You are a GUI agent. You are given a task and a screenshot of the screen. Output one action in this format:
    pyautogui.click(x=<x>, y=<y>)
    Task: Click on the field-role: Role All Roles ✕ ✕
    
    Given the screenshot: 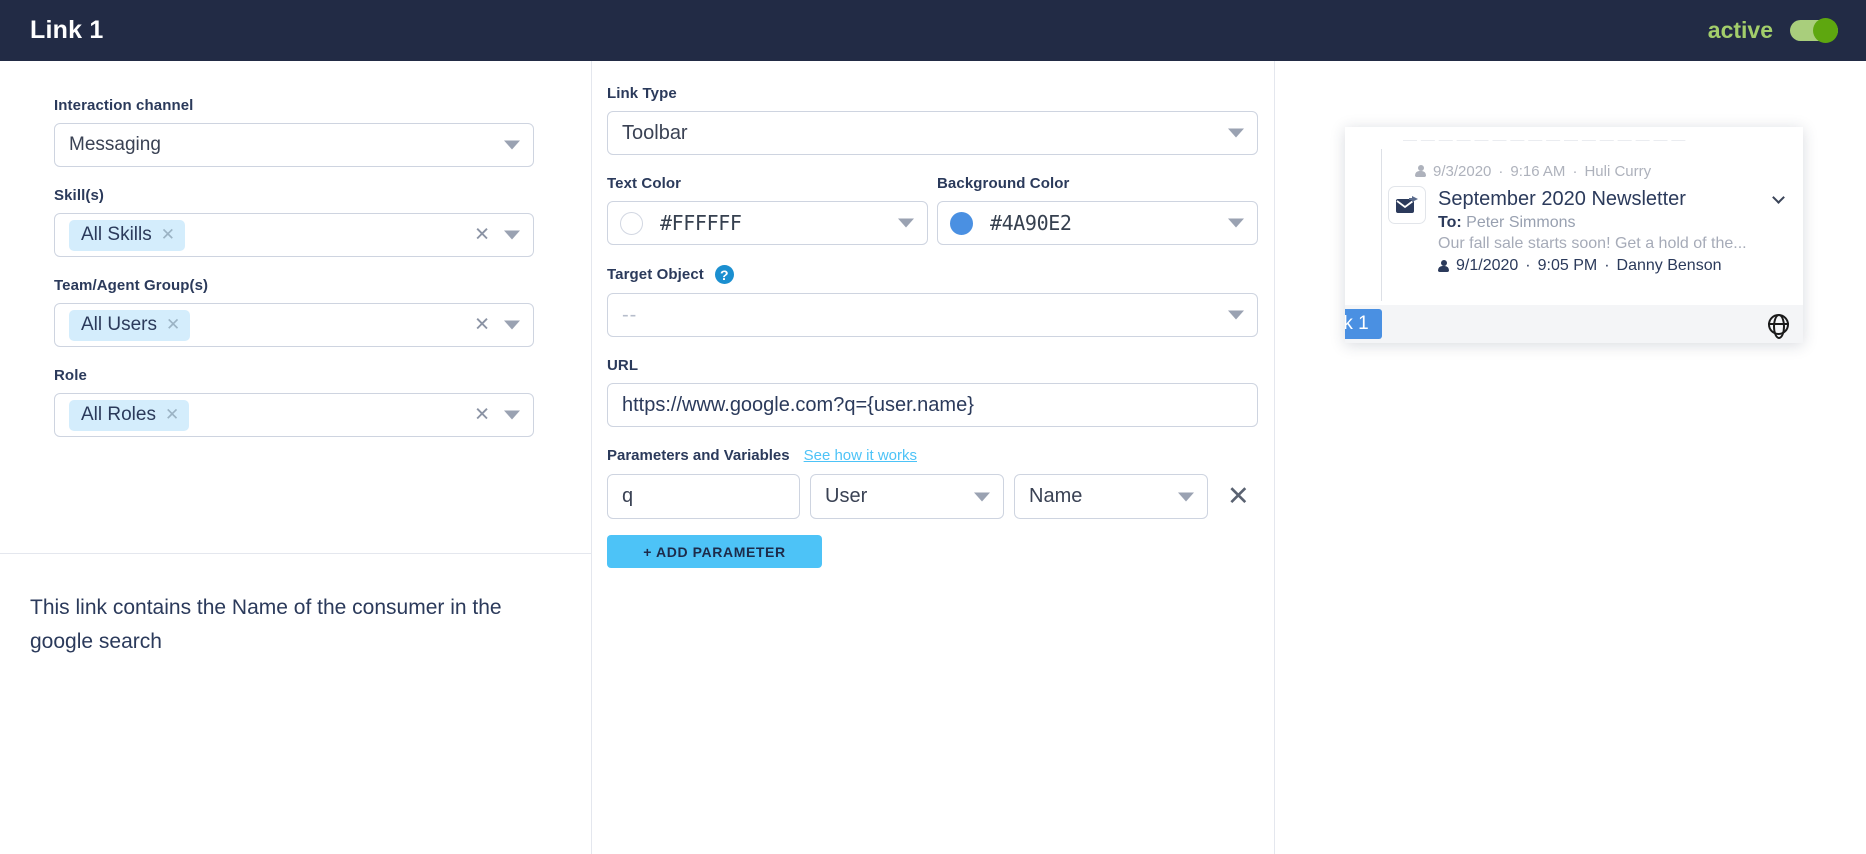 What is the action you would take?
    pyautogui.click(x=322, y=402)
    